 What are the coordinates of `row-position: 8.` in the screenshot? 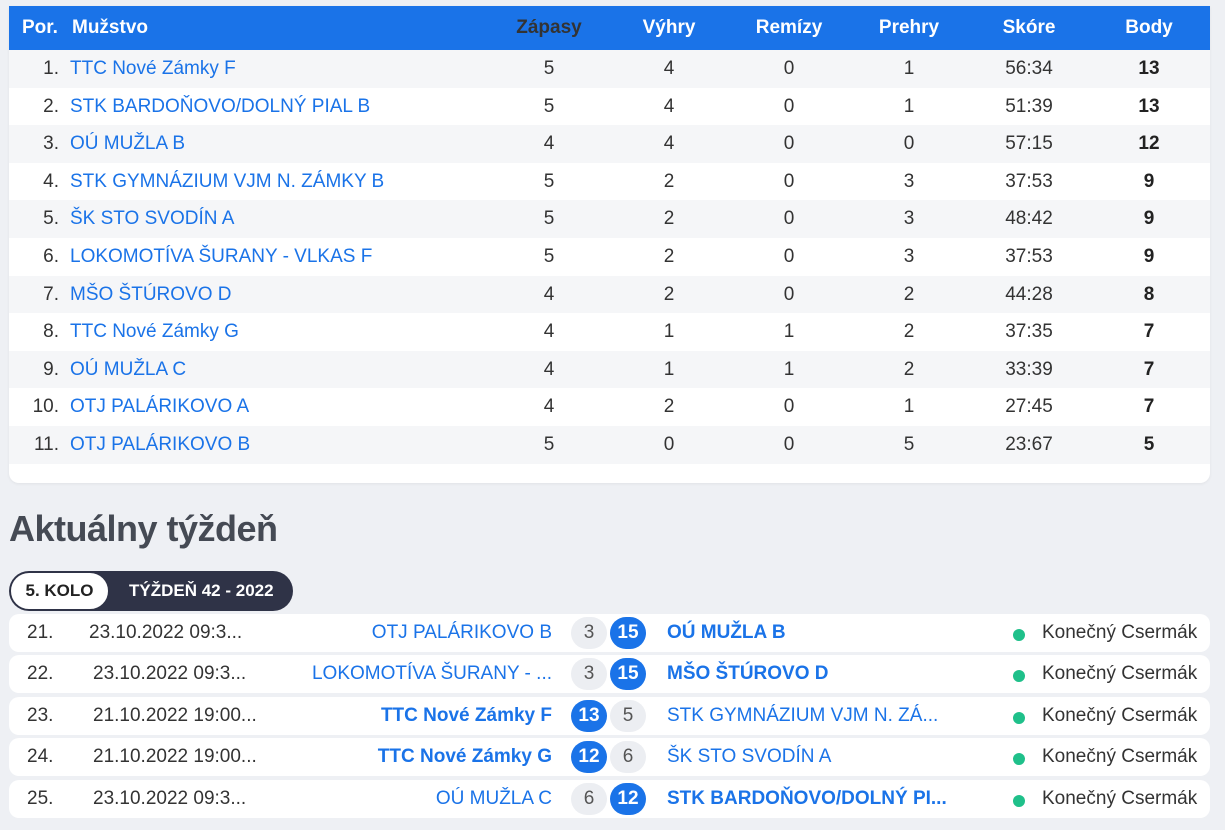 It's located at (51, 332).